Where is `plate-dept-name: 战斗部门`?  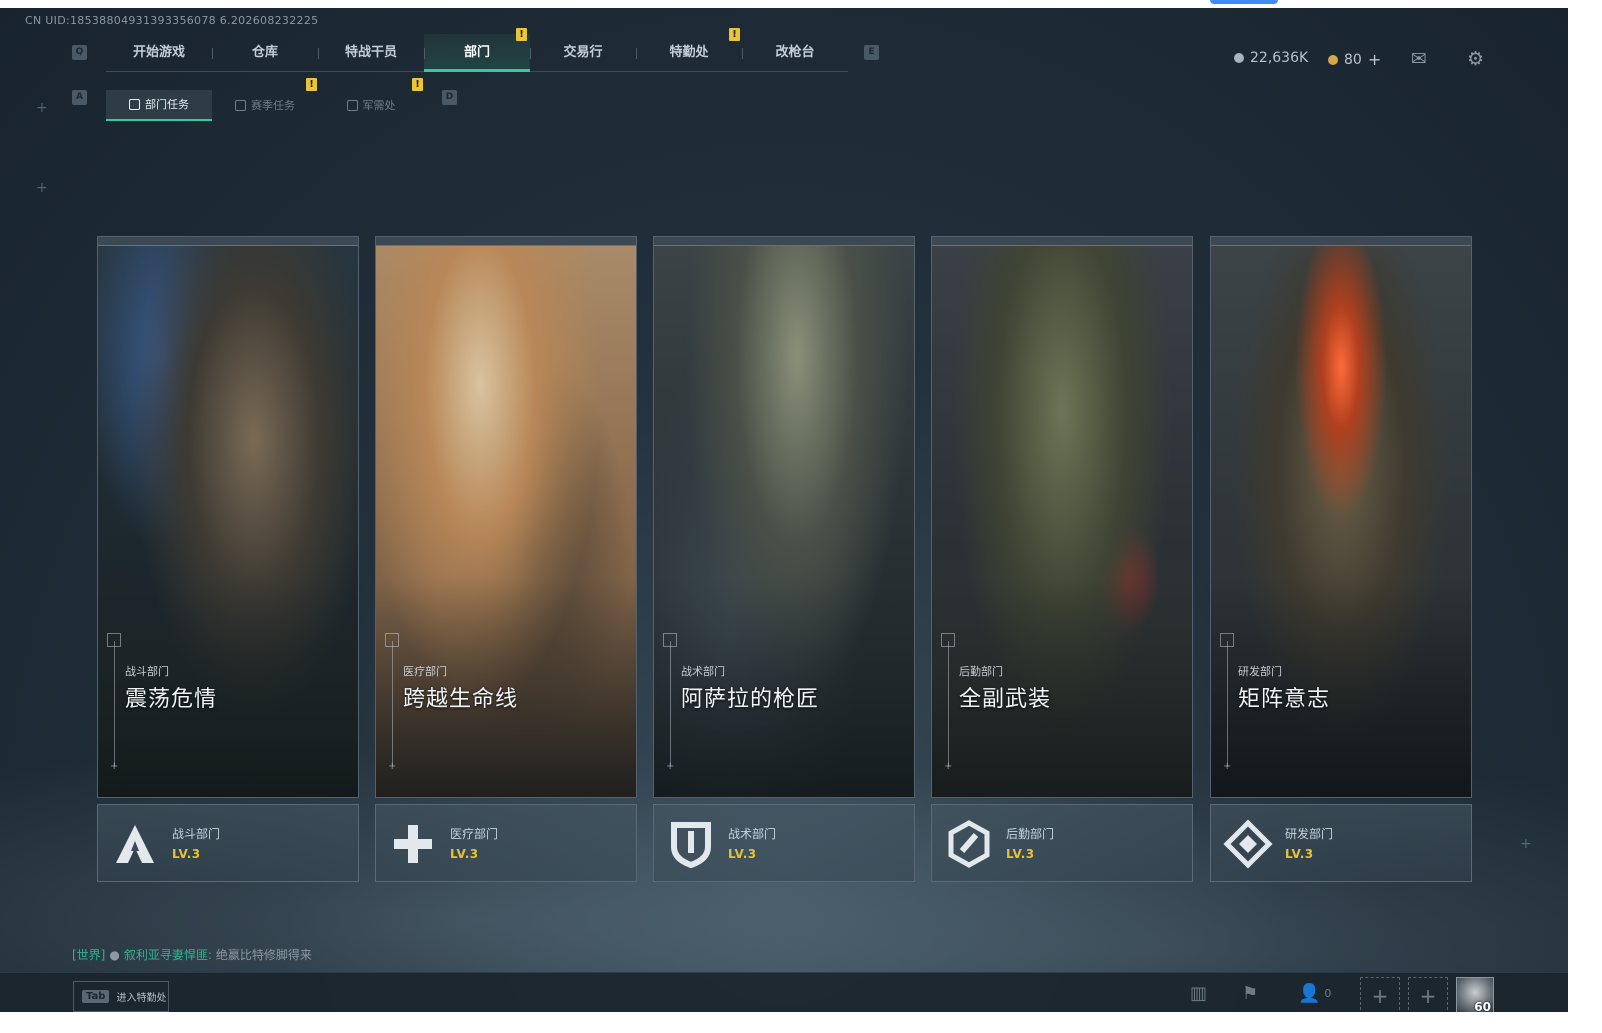
plate-dept-name: 战斗部门 is located at coordinates (196, 834).